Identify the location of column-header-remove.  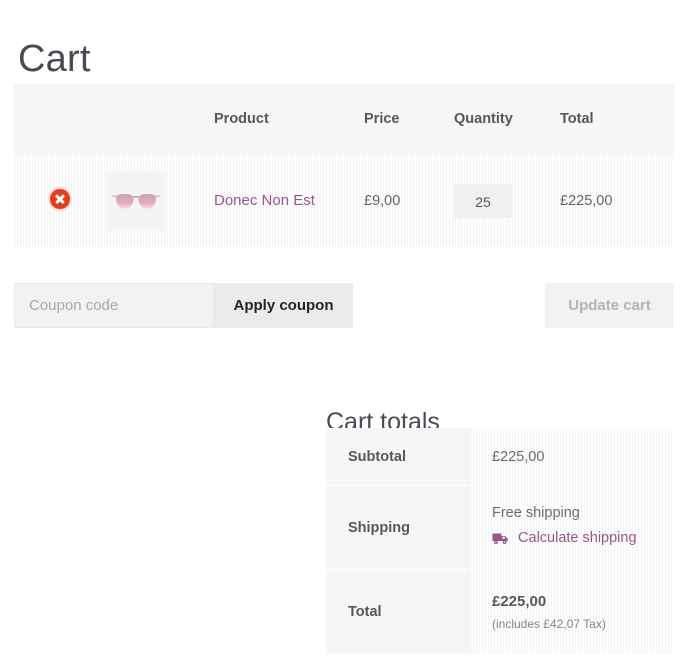
(60, 119).